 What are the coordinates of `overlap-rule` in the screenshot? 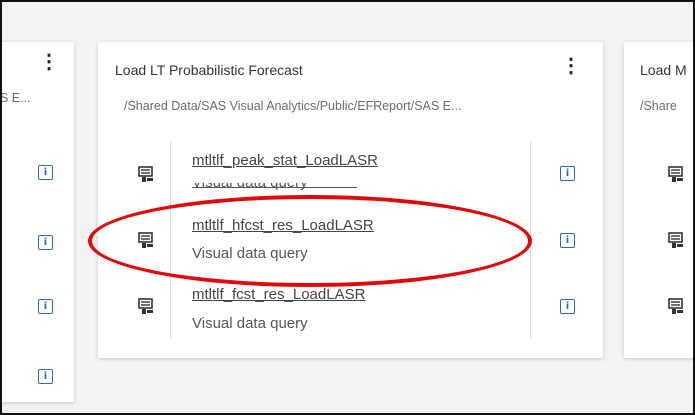 It's located at (274, 188).